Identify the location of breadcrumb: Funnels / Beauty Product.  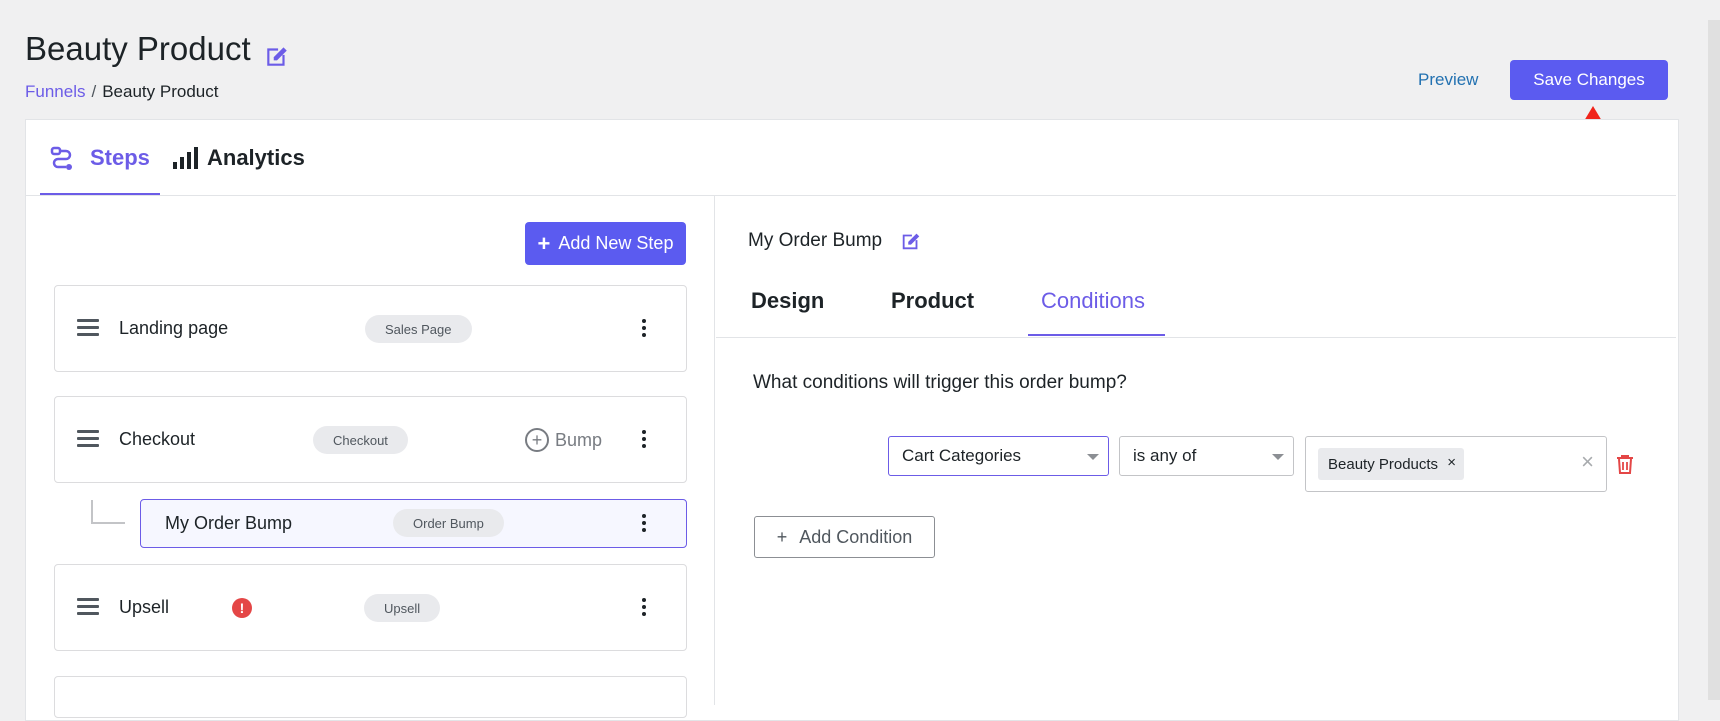
(121, 92).